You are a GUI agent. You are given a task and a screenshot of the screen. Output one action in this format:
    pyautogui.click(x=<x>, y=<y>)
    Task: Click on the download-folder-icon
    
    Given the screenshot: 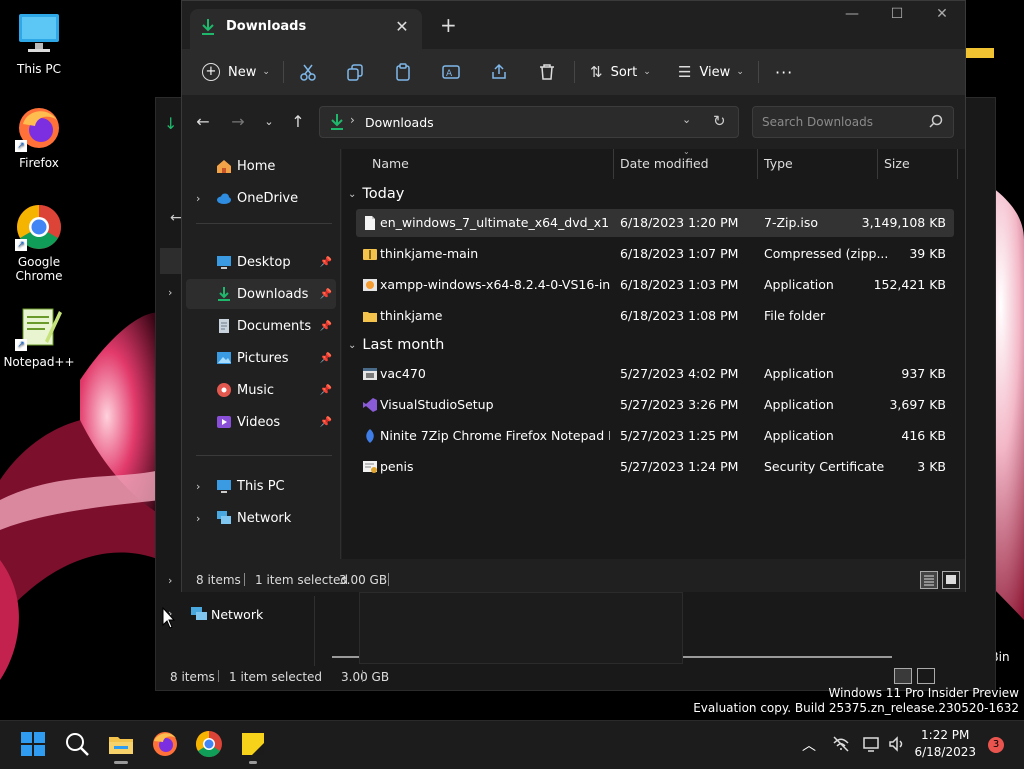 What is the action you would take?
    pyautogui.click(x=208, y=29)
    